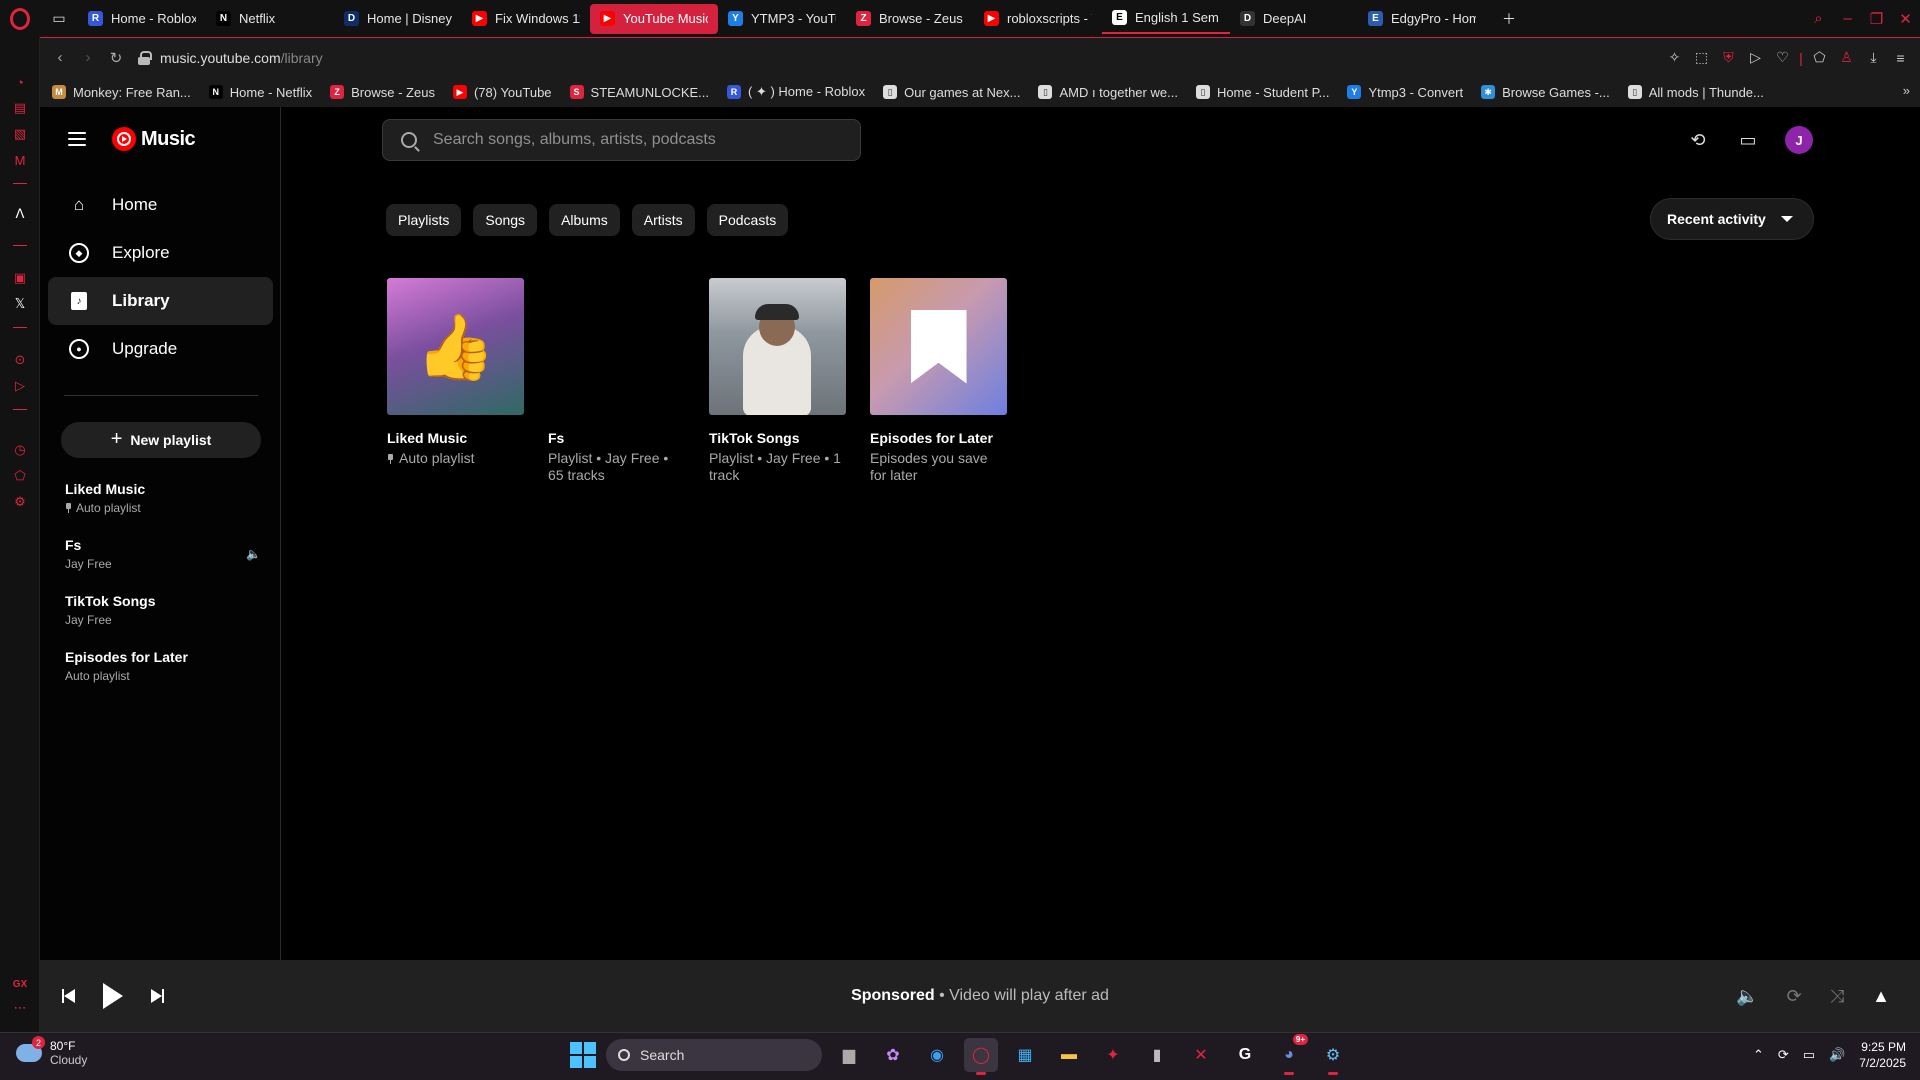 This screenshot has height=1080, width=1920. What do you see at coordinates (20, 450) in the screenshot?
I see `history-icon: ◷` at bounding box center [20, 450].